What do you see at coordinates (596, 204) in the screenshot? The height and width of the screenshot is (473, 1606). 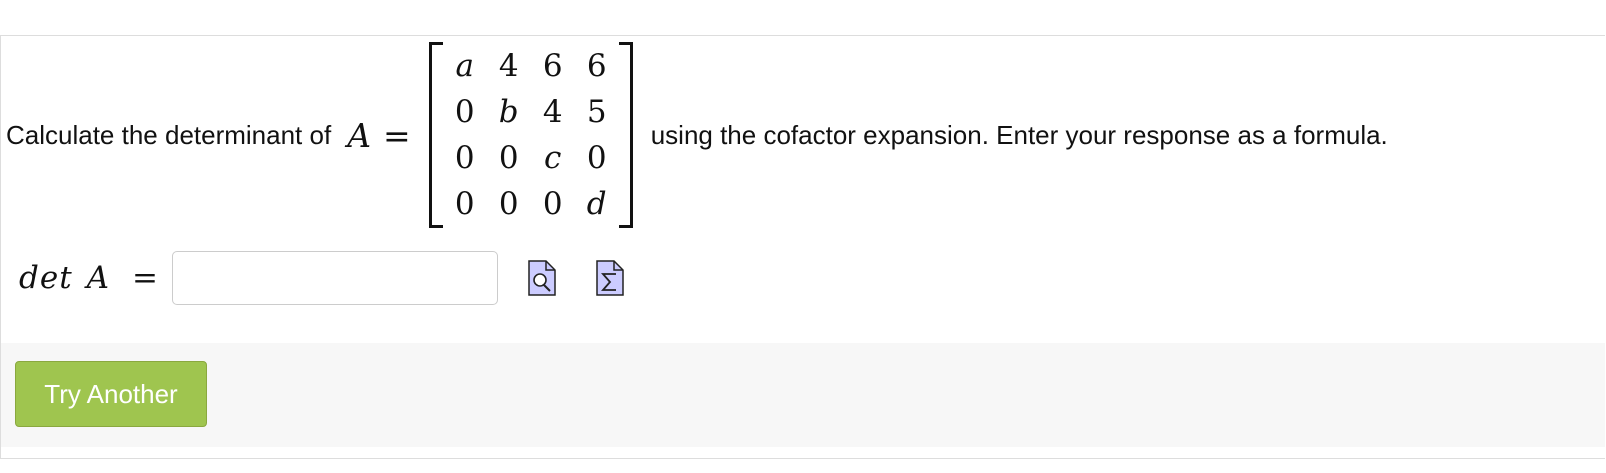 I see `matrix-cell-r4-c4: d` at bounding box center [596, 204].